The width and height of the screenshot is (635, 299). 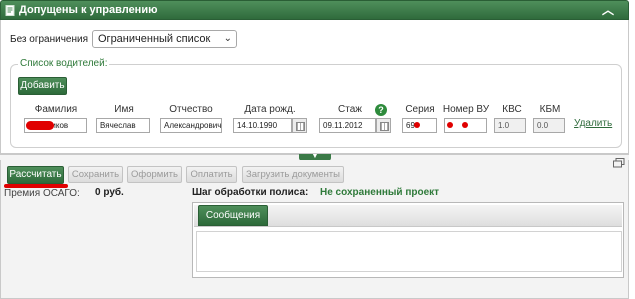 I want to click on restriction-selected-value: Ограниченный список, so click(x=154, y=39).